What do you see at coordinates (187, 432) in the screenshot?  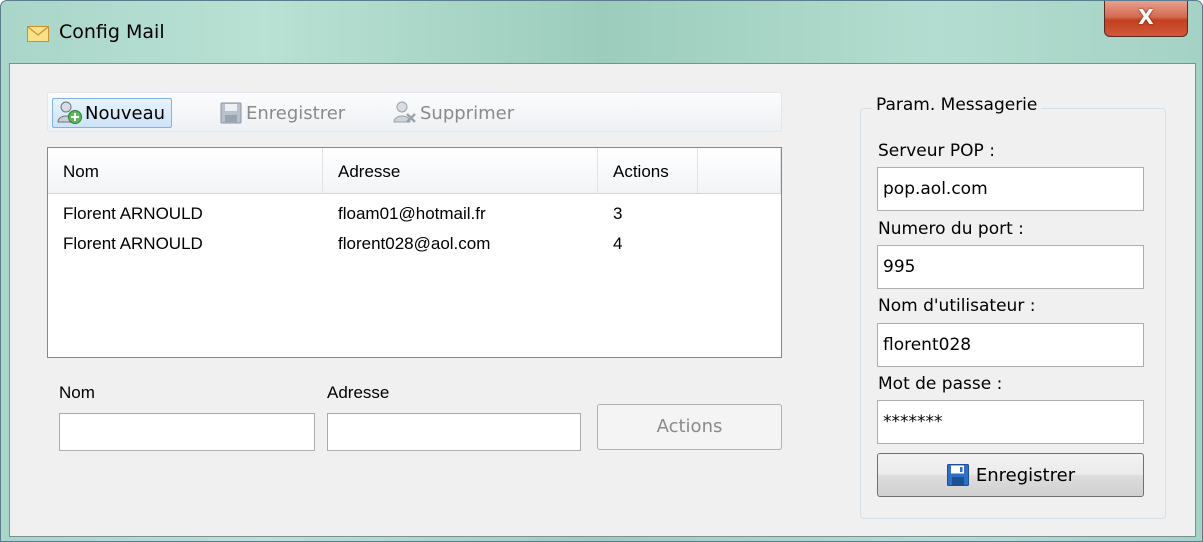 I see `nom-input` at bounding box center [187, 432].